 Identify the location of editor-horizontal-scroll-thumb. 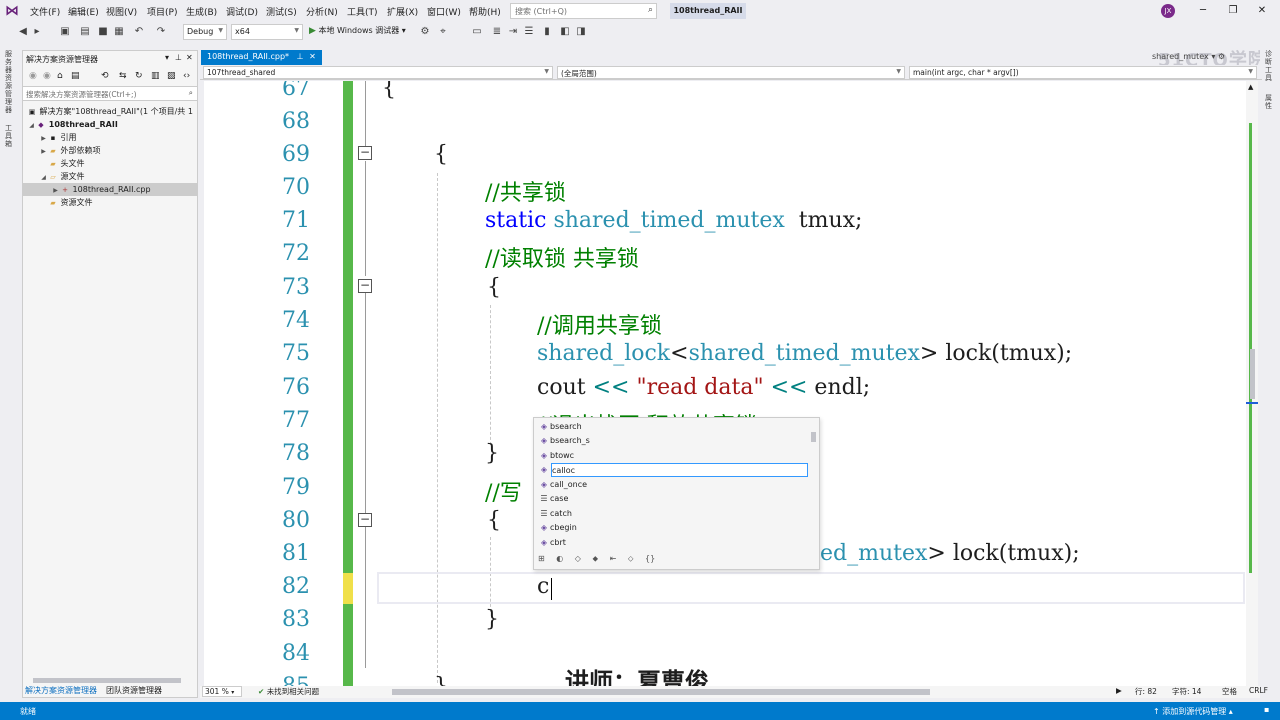
(661, 692).